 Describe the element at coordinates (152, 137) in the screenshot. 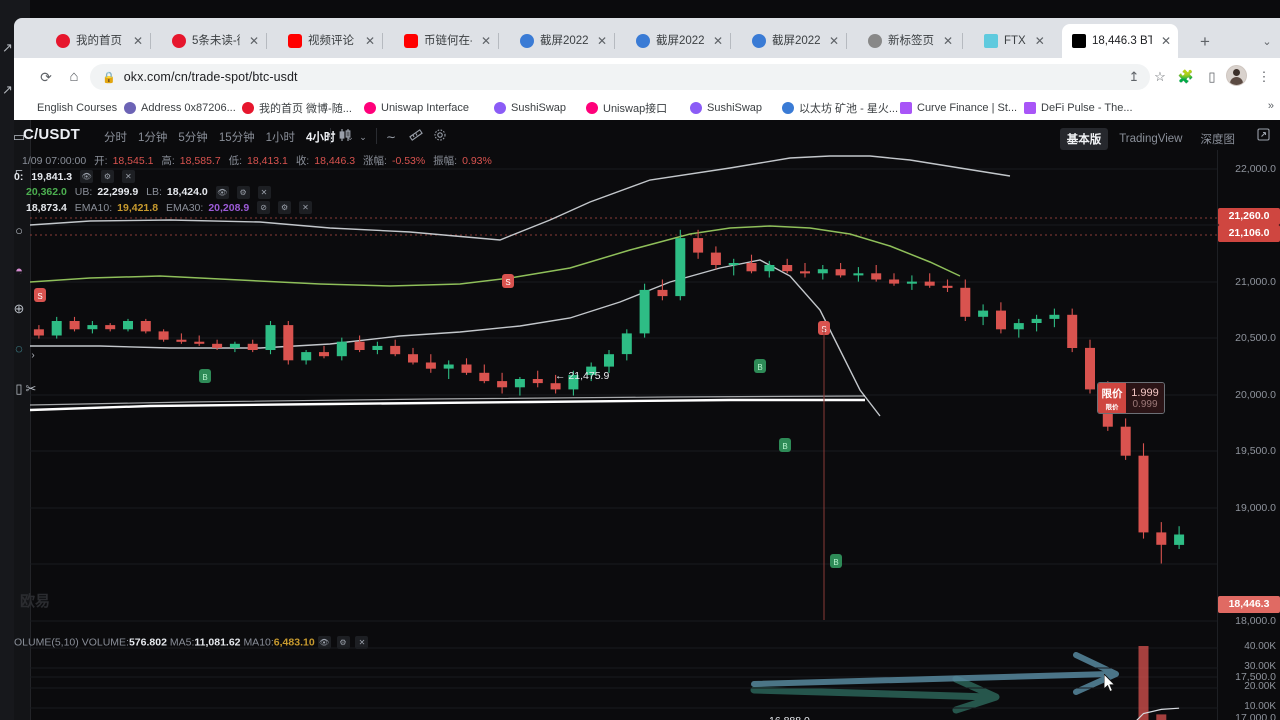

I see `interval-1m: 1分钟` at that location.